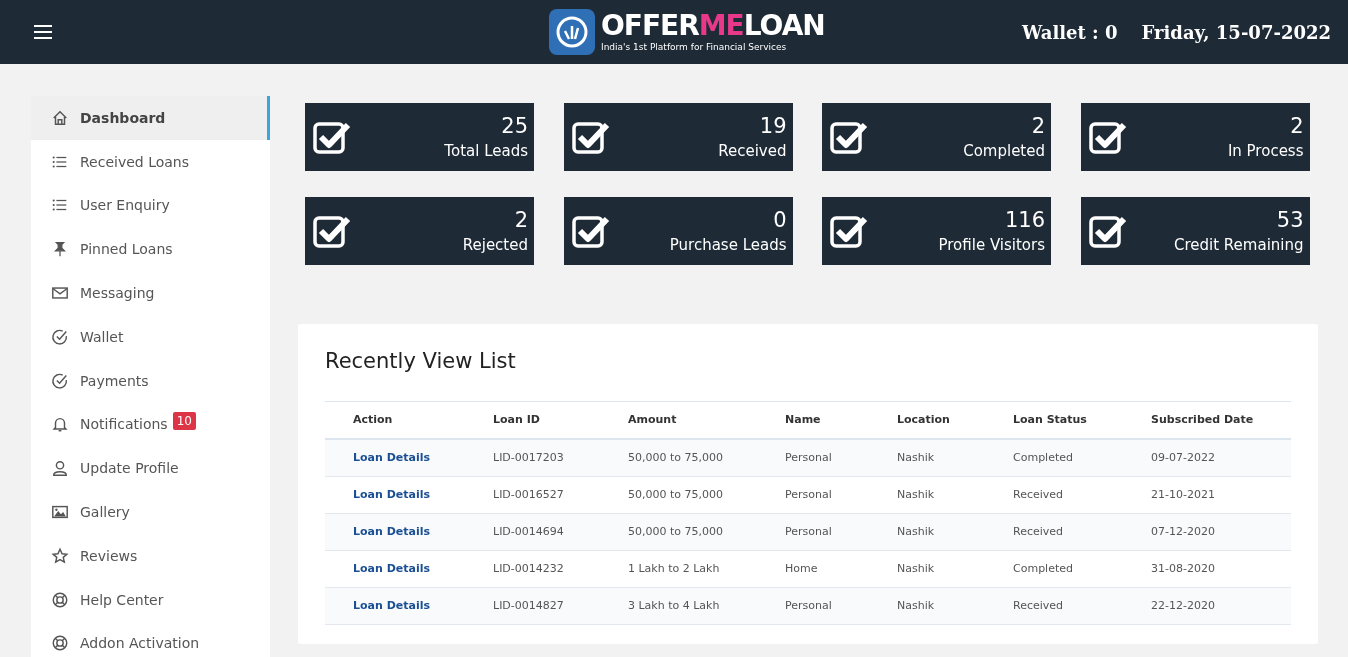  I want to click on user-icon, so click(60, 468).